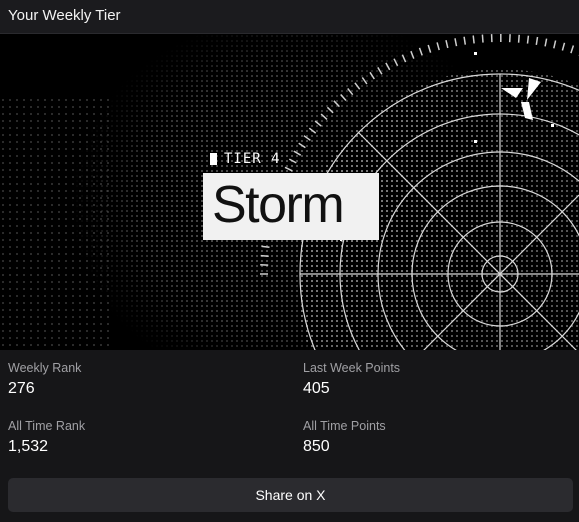 Image resolution: width=579 pixels, height=522 pixels. I want to click on stat-label: All Time Points, so click(344, 426).